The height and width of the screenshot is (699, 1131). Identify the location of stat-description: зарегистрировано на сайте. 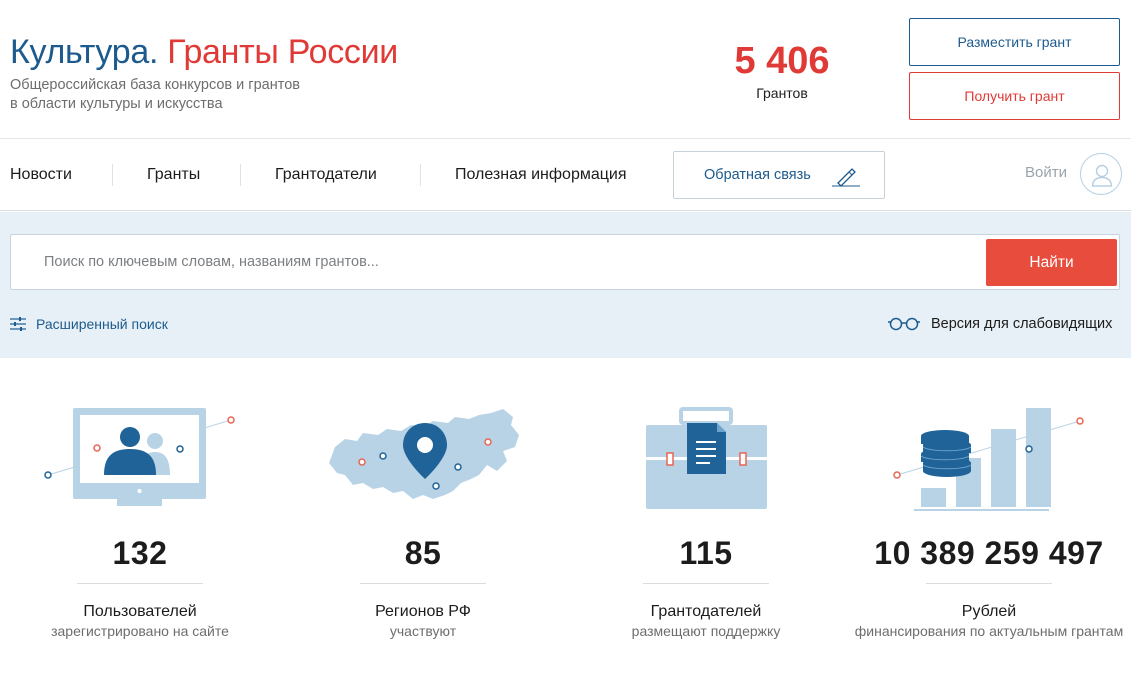
(140, 631).